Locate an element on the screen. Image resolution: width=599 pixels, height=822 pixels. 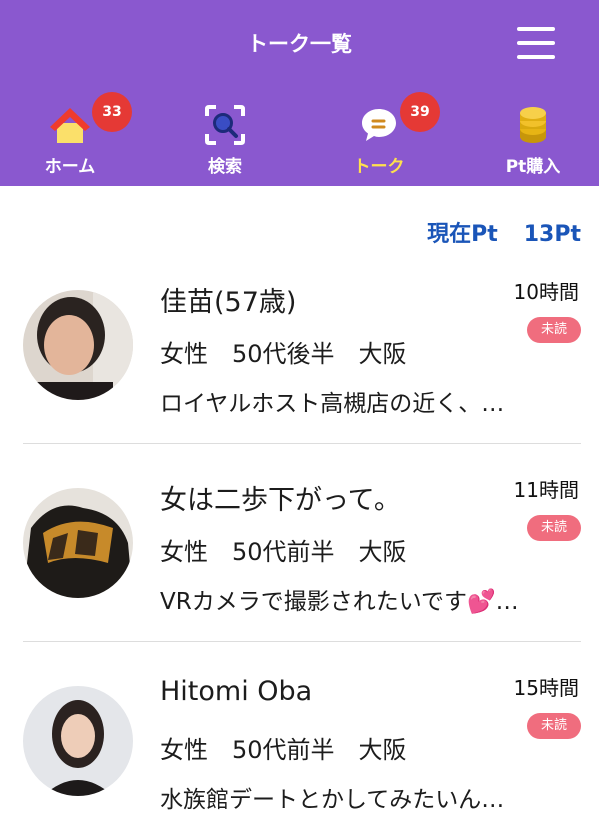
conversation-name: Hitomi Oba is located at coordinates (236, 691).